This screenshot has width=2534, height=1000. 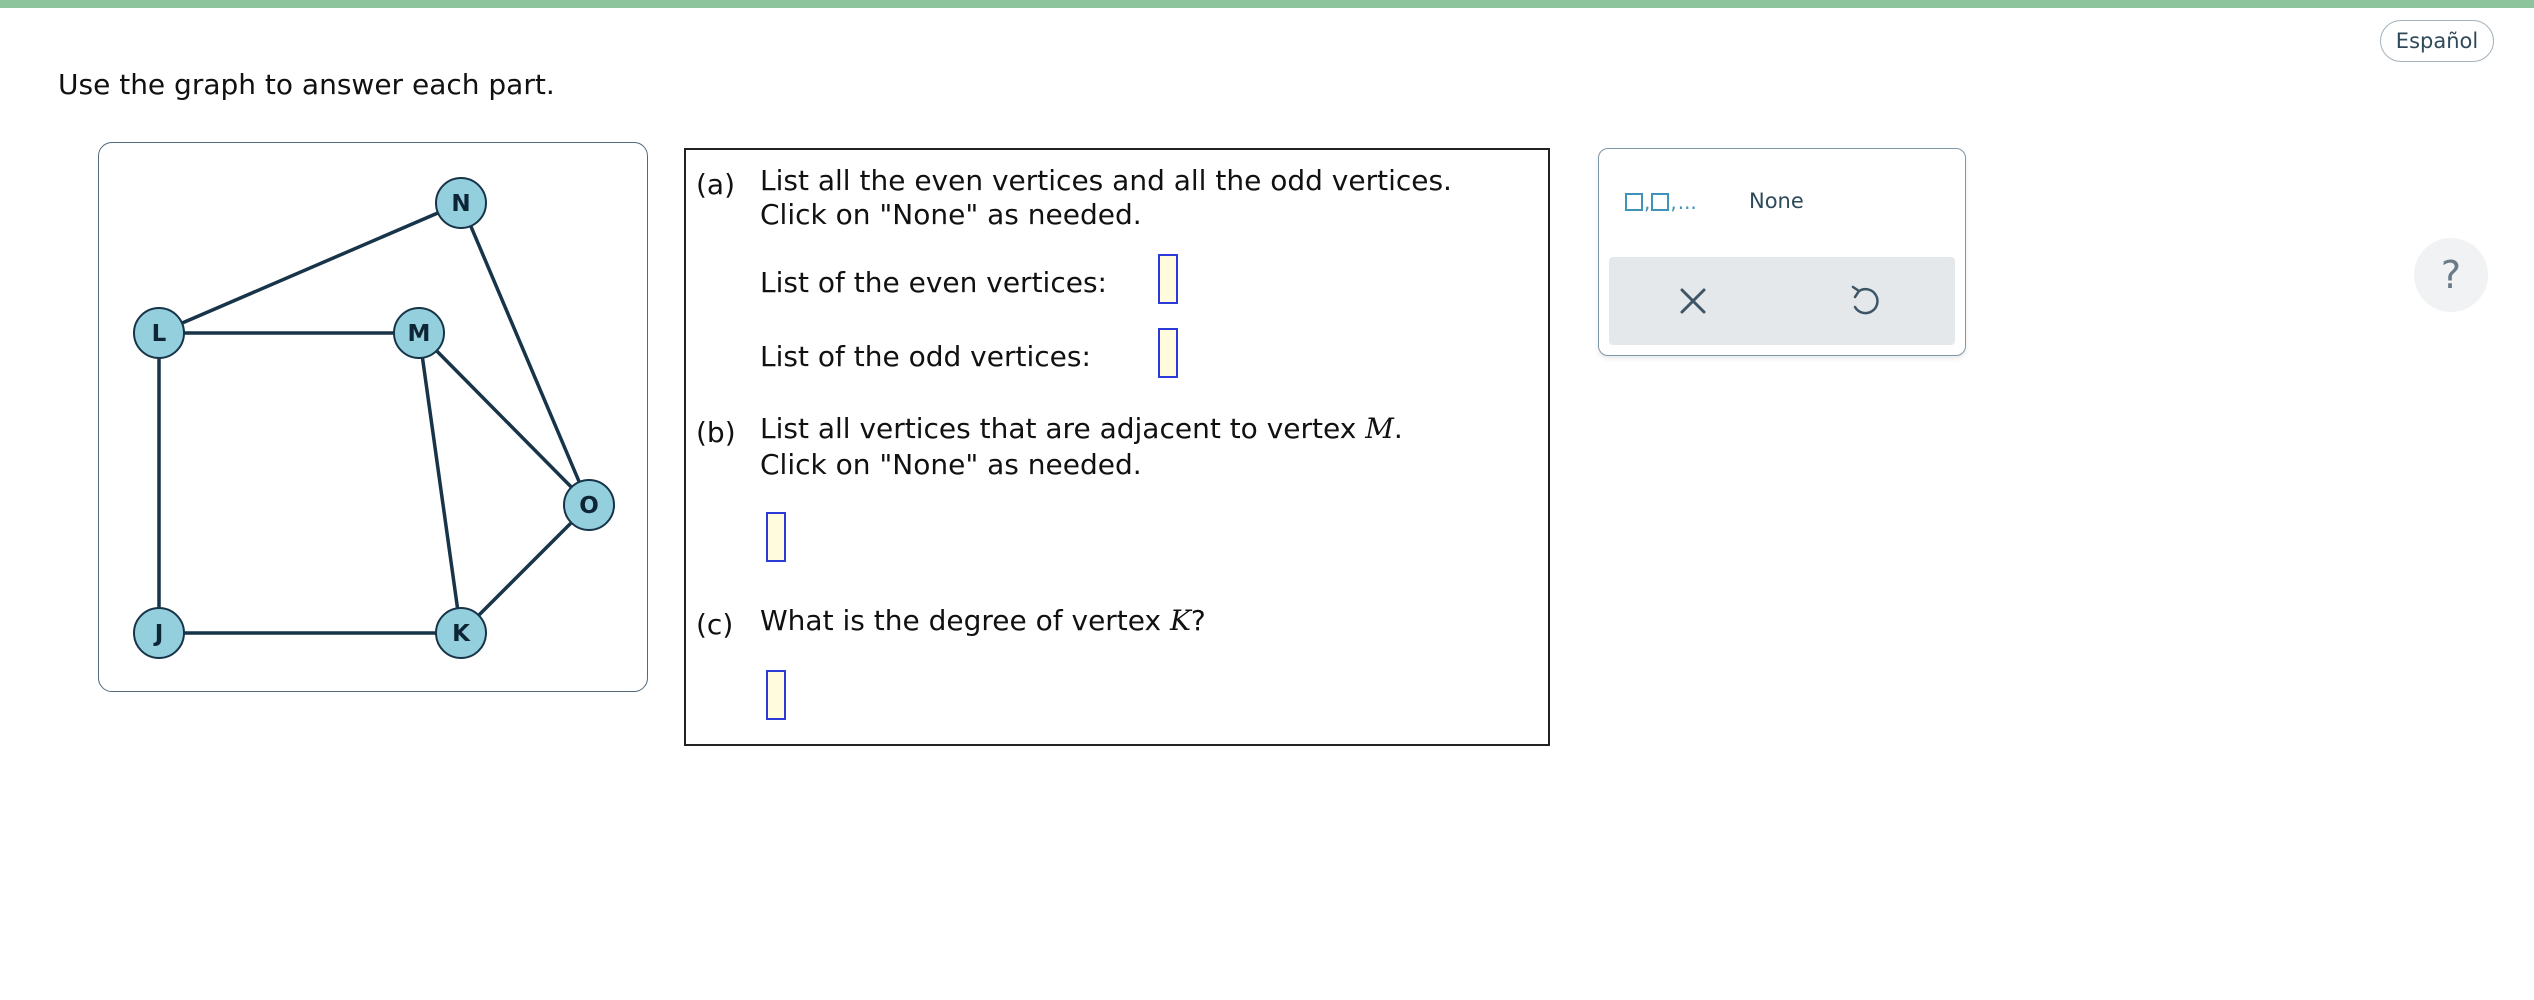 What do you see at coordinates (461, 634) in the screenshot?
I see `vertex-label-k: K` at bounding box center [461, 634].